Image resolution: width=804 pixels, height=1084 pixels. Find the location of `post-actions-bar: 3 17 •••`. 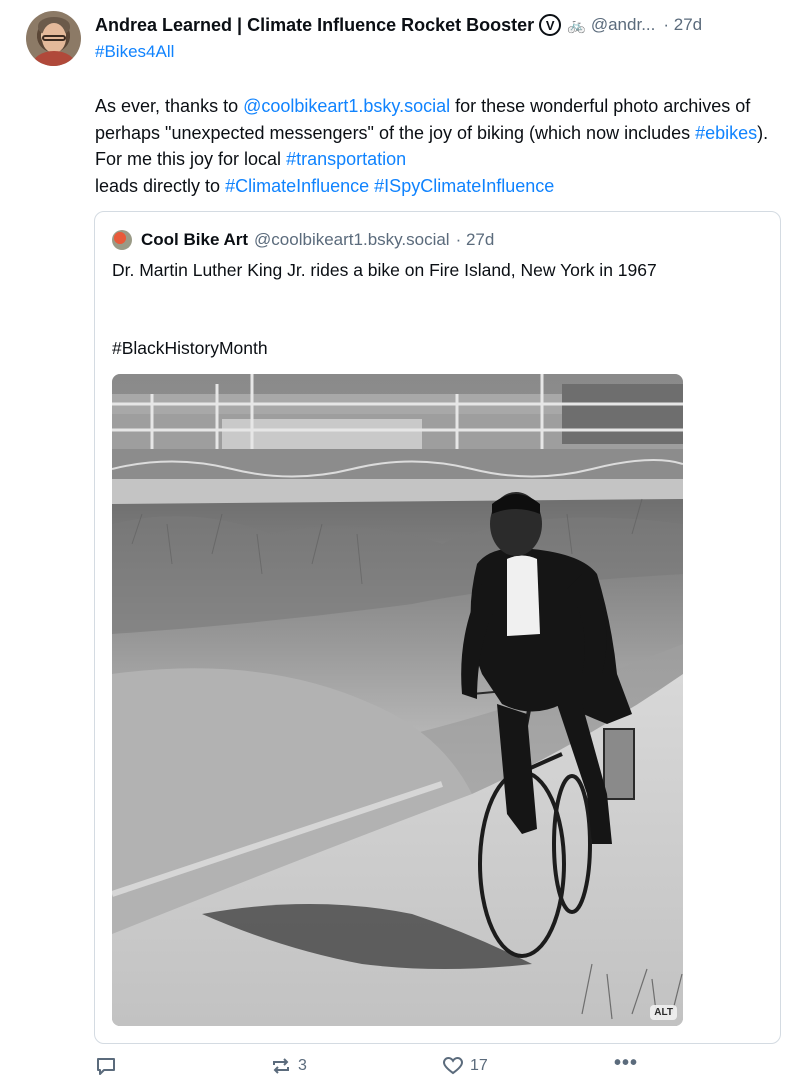

post-actions-bar: 3 17 ••• is located at coordinates (402, 1066).